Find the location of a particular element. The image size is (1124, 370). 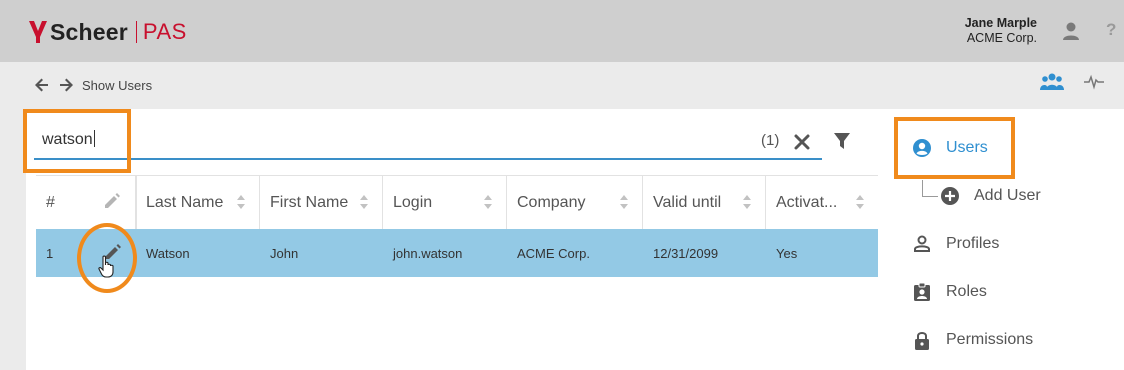

nav-label-add-user: Add User is located at coordinates (1007, 195).